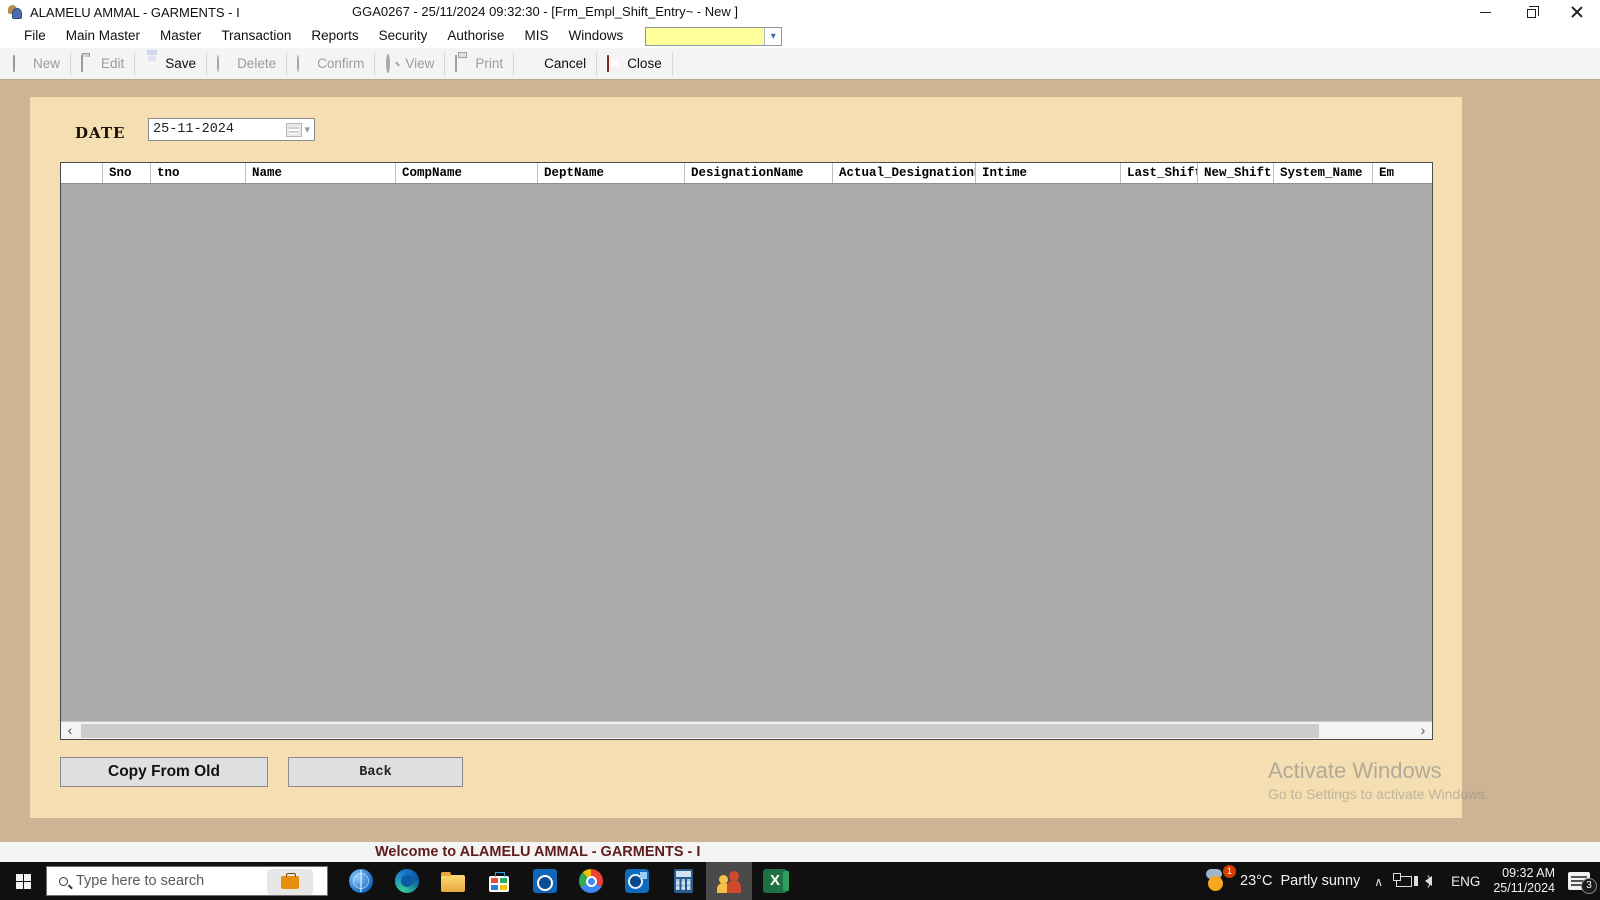 This screenshot has height=900, width=1600. I want to click on grid-col-new-shift: New_Shift, so click(1236, 173).